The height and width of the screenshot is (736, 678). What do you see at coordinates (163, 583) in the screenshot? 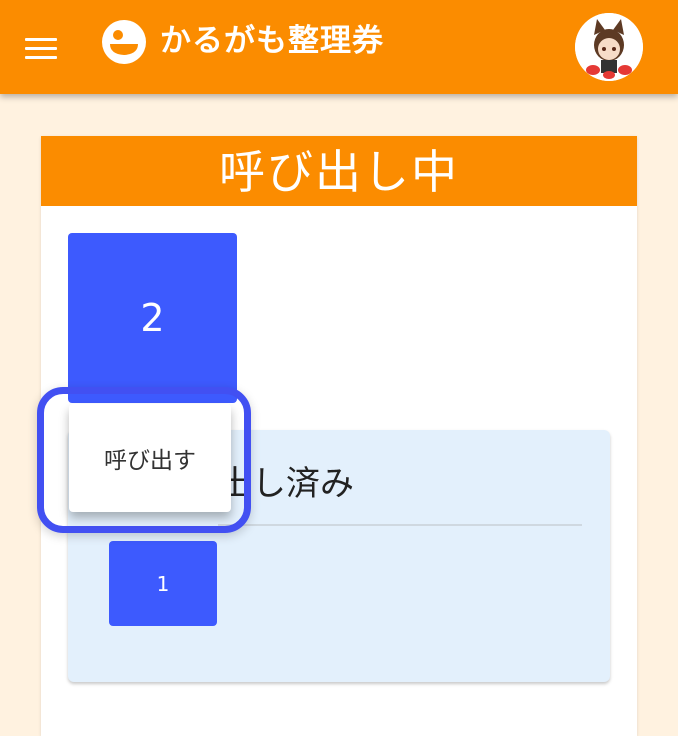
I see `called-ticket: 1` at bounding box center [163, 583].